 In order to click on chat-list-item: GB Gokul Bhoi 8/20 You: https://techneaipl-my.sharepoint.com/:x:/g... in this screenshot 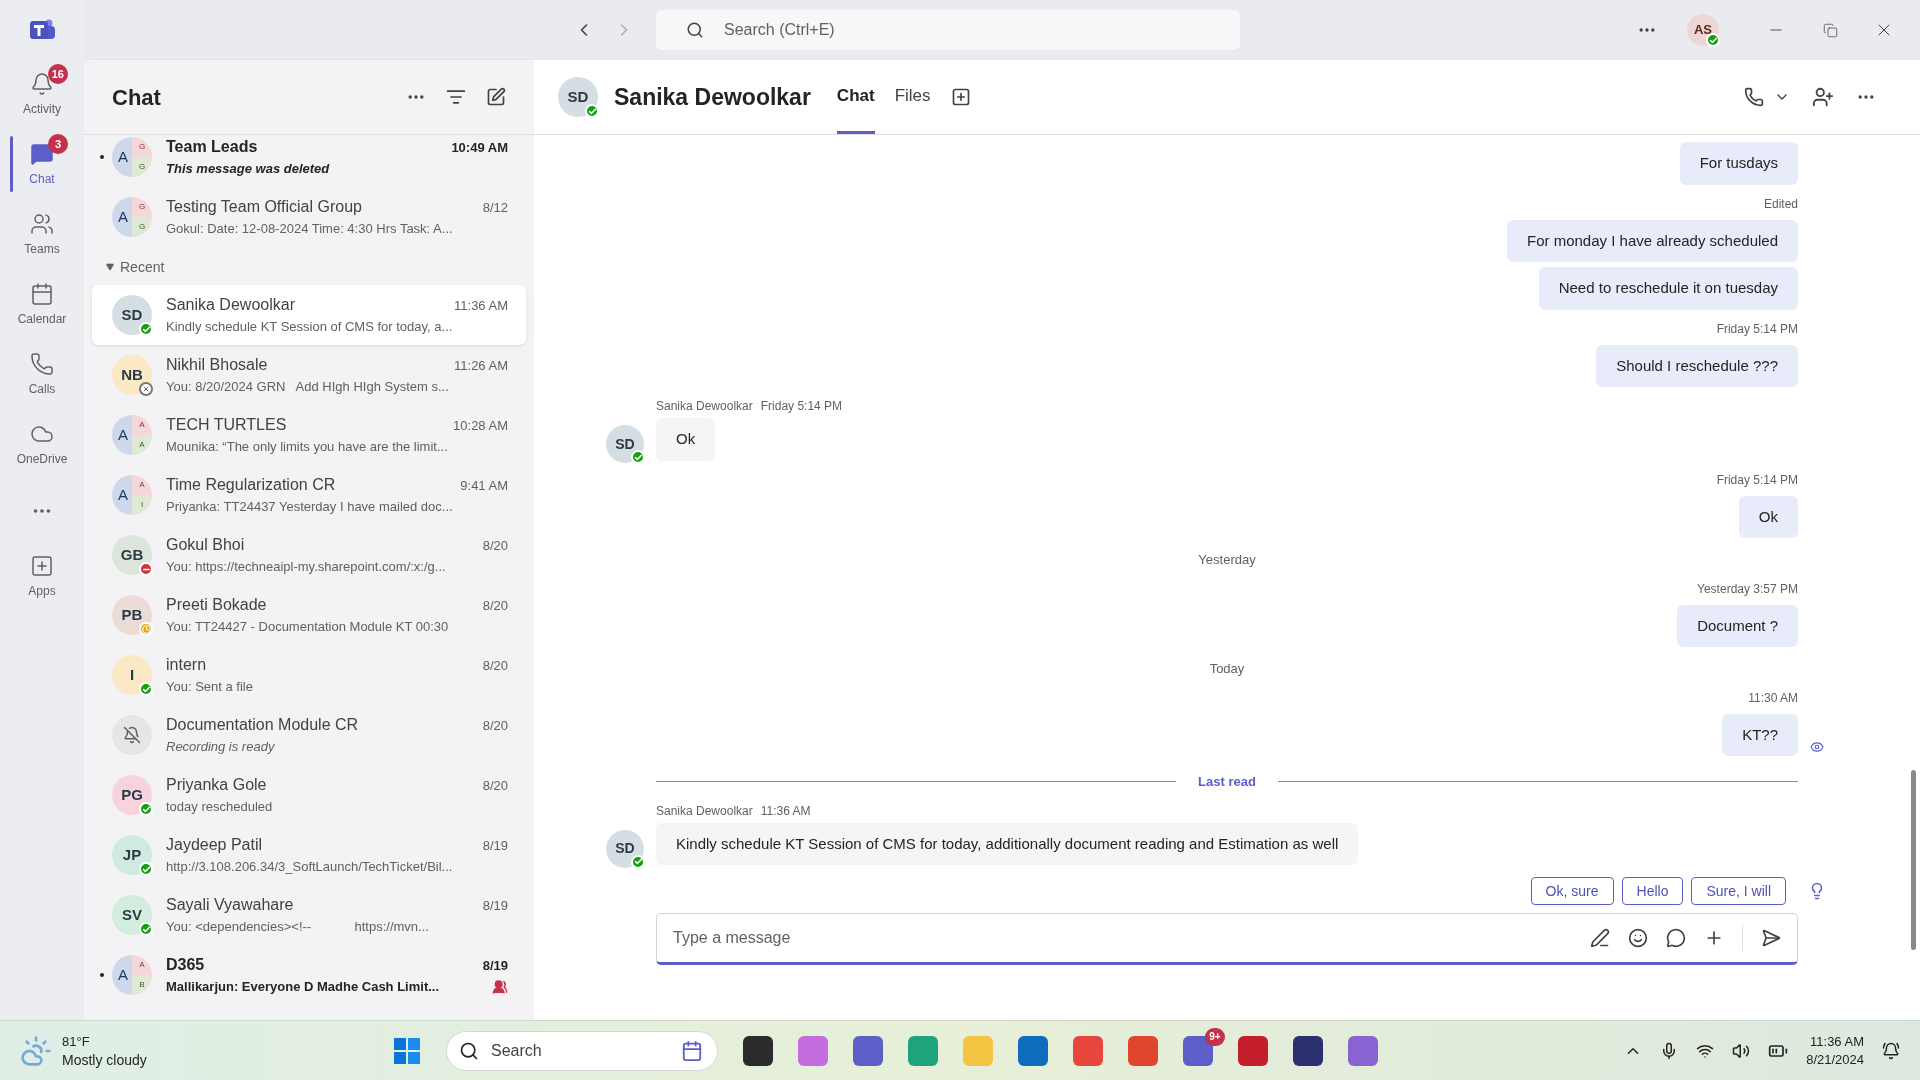, I will do `click(309, 555)`.